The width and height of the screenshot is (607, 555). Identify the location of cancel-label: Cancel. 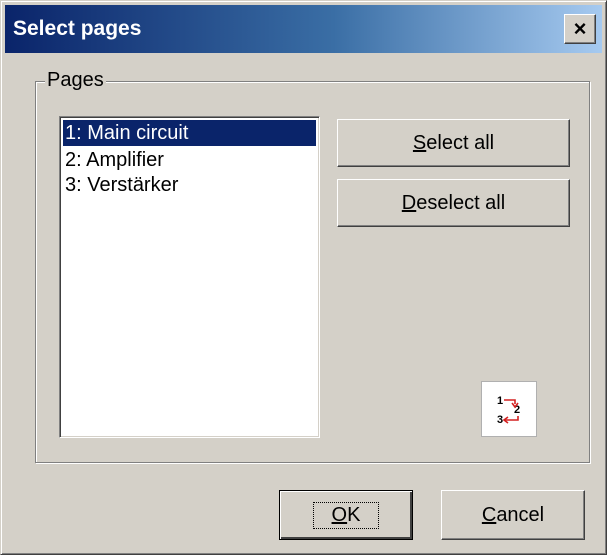
(513, 514).